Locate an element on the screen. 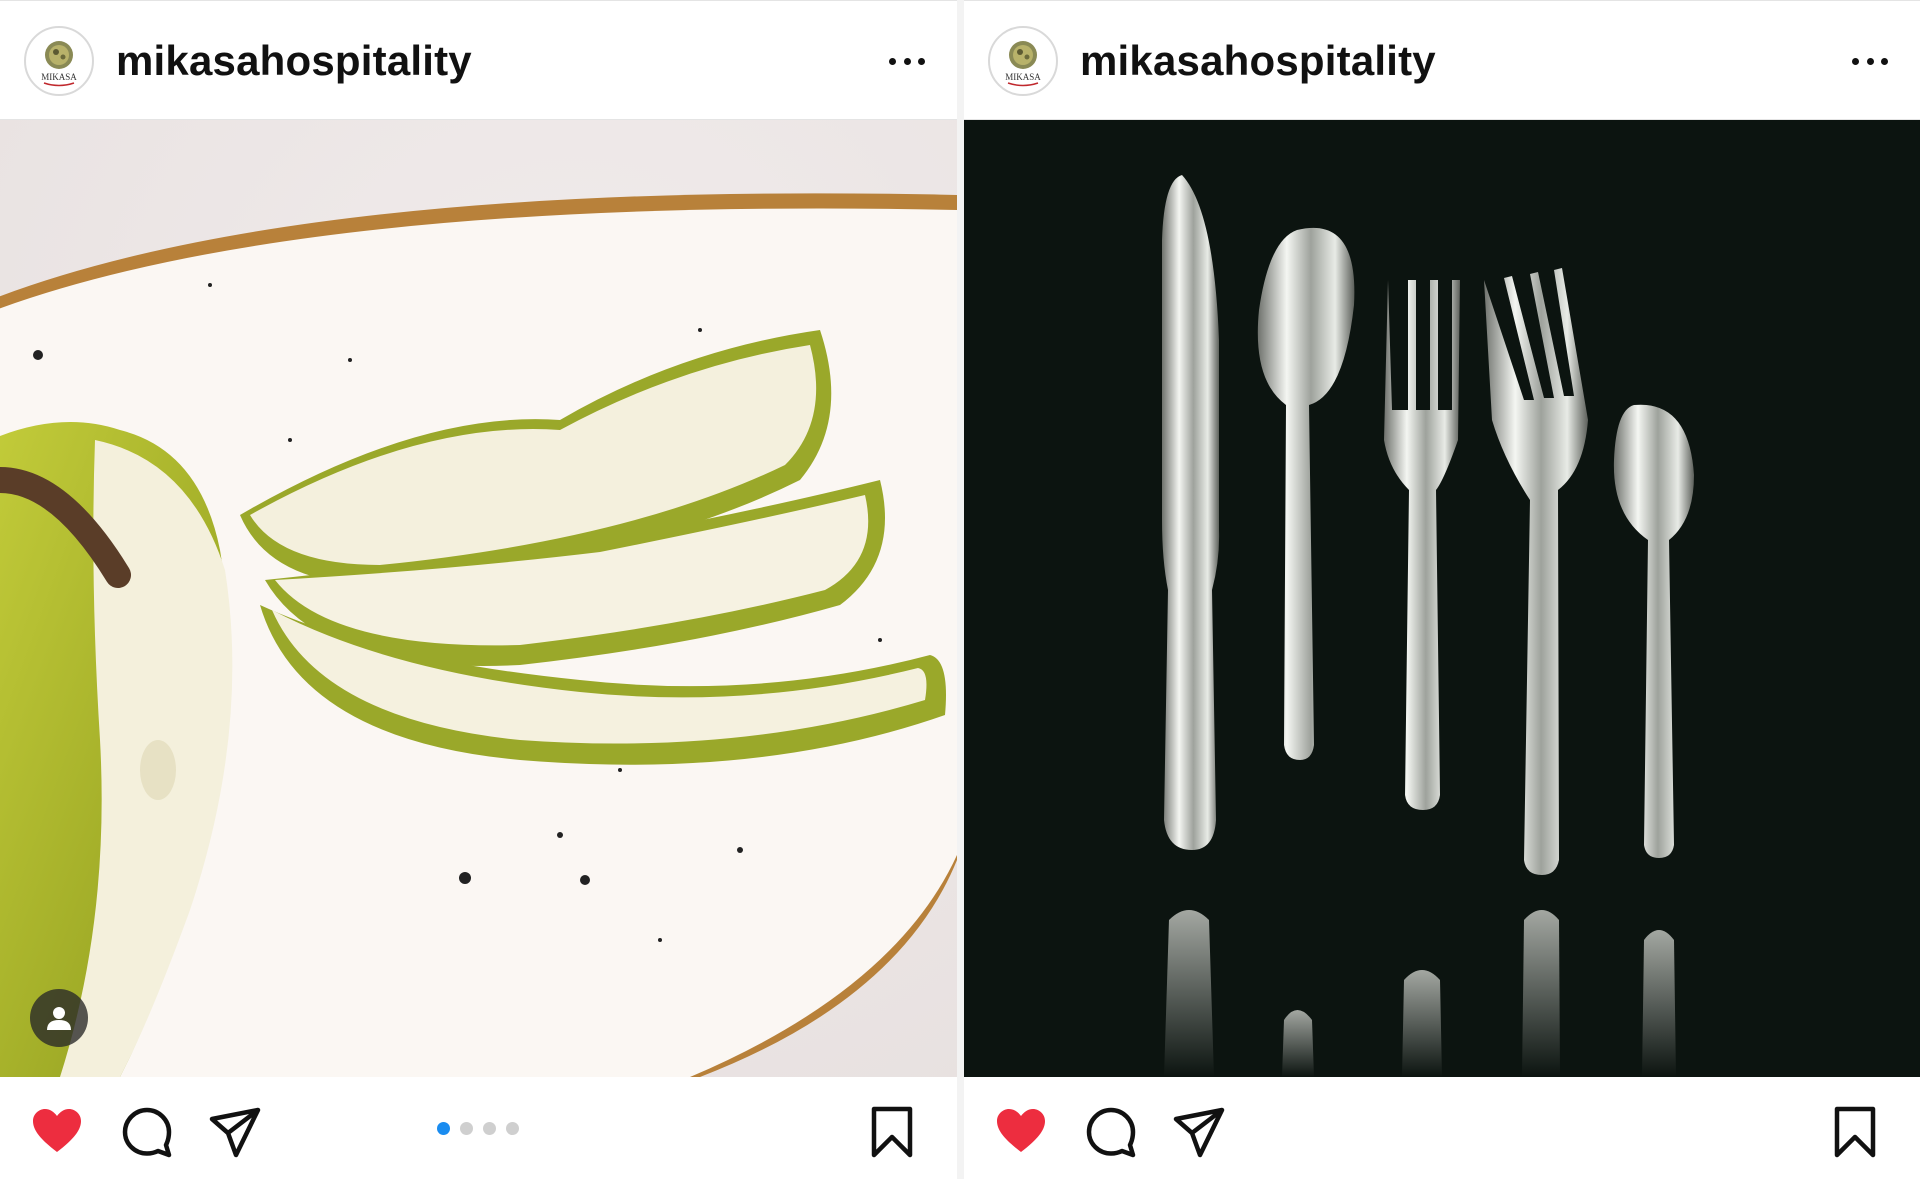 This screenshot has width=1920, height=1179. user-tag-button is located at coordinates (59, 1018).